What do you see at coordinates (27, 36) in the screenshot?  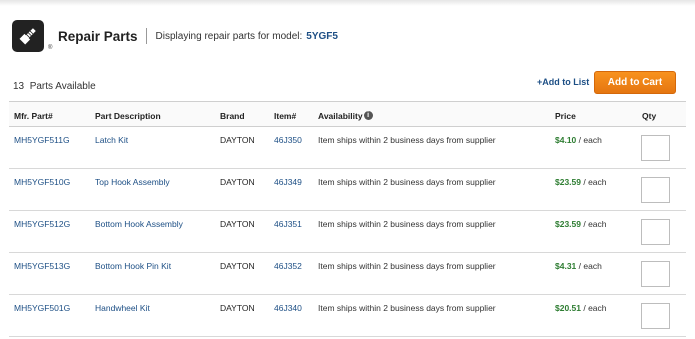 I see `bolt-icon` at bounding box center [27, 36].